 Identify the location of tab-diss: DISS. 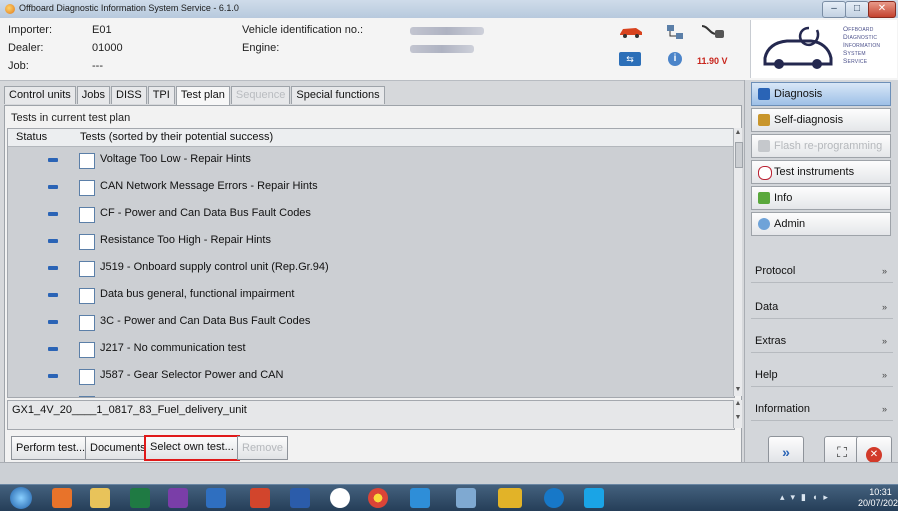
(129, 95).